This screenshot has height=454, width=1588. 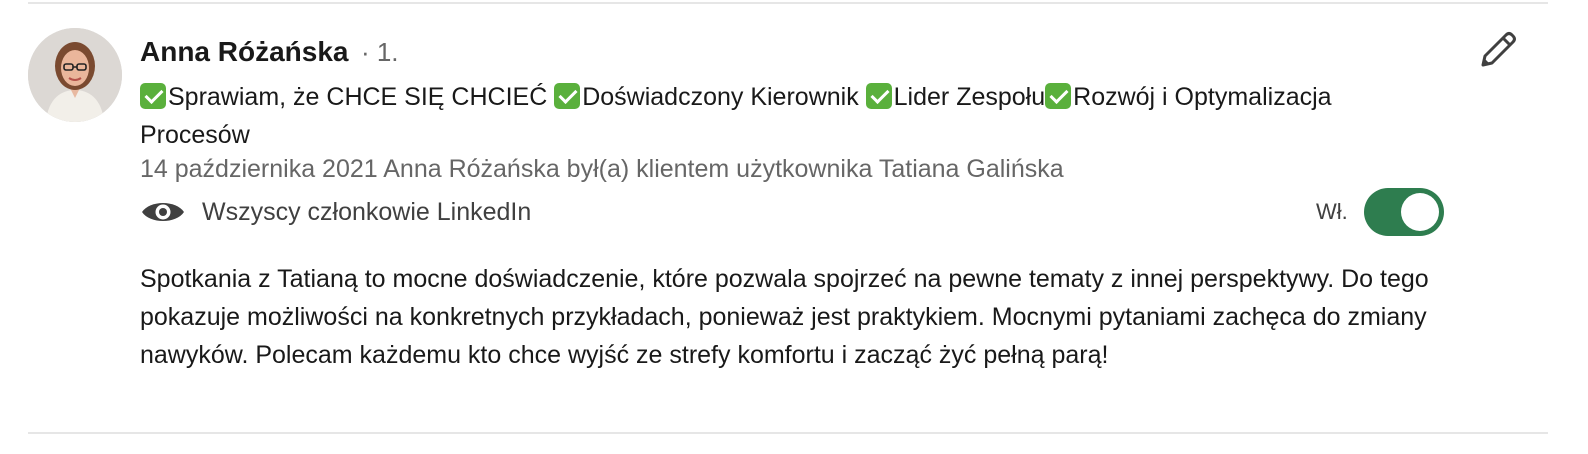 What do you see at coordinates (969, 97) in the screenshot?
I see `headline-part: Lider Zespołu` at bounding box center [969, 97].